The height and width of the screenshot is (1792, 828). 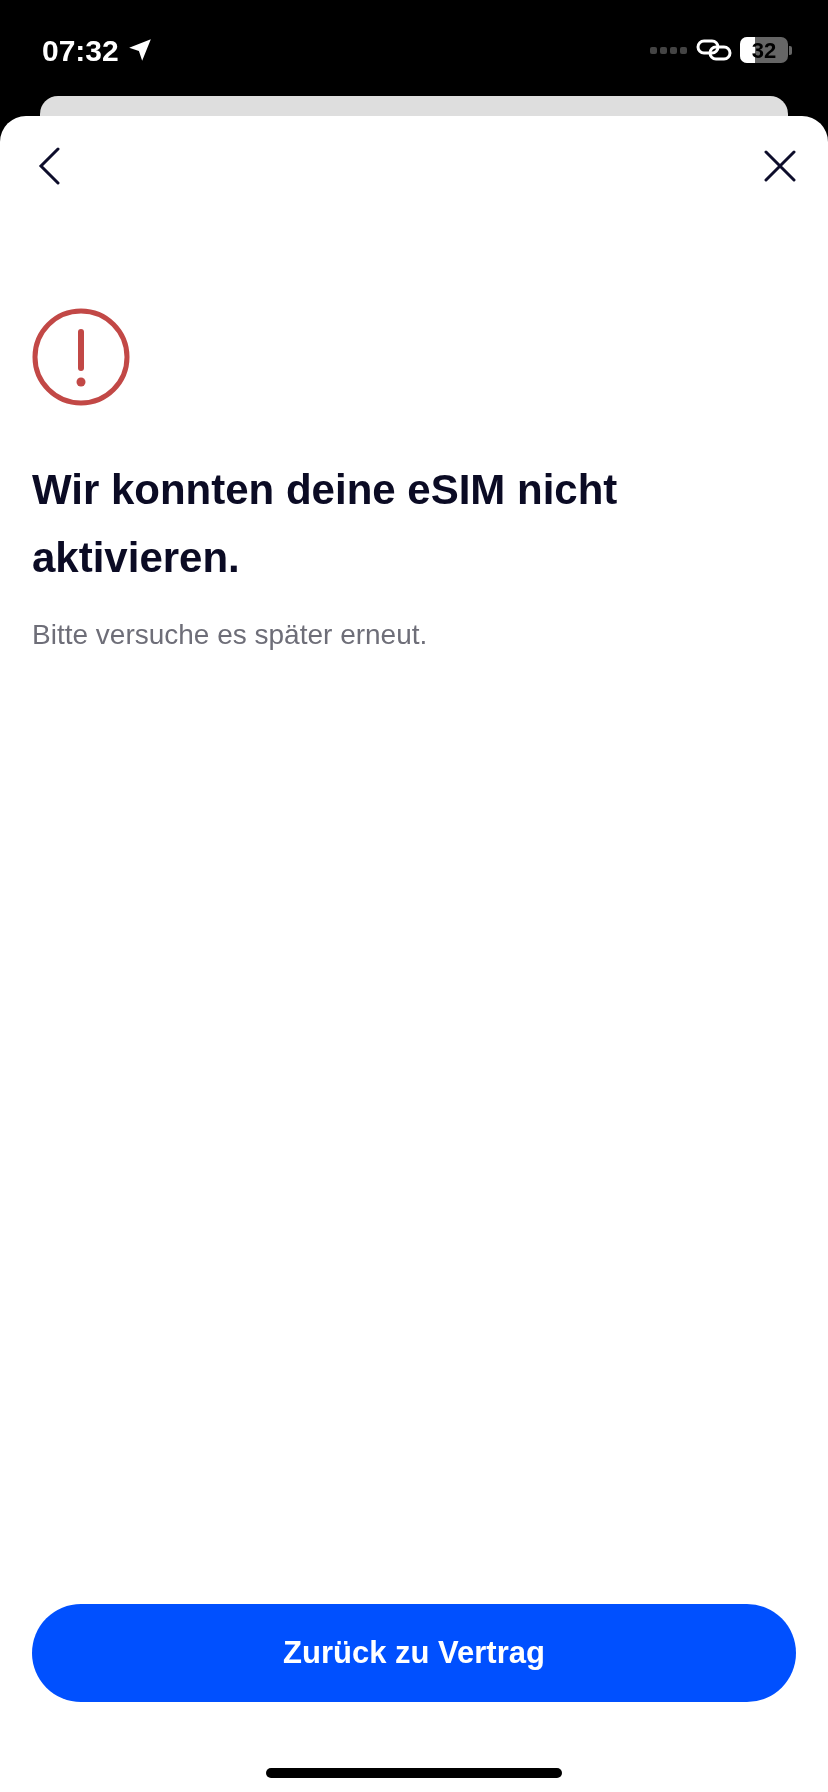 I want to click on link-icon, so click(x=714, y=50).